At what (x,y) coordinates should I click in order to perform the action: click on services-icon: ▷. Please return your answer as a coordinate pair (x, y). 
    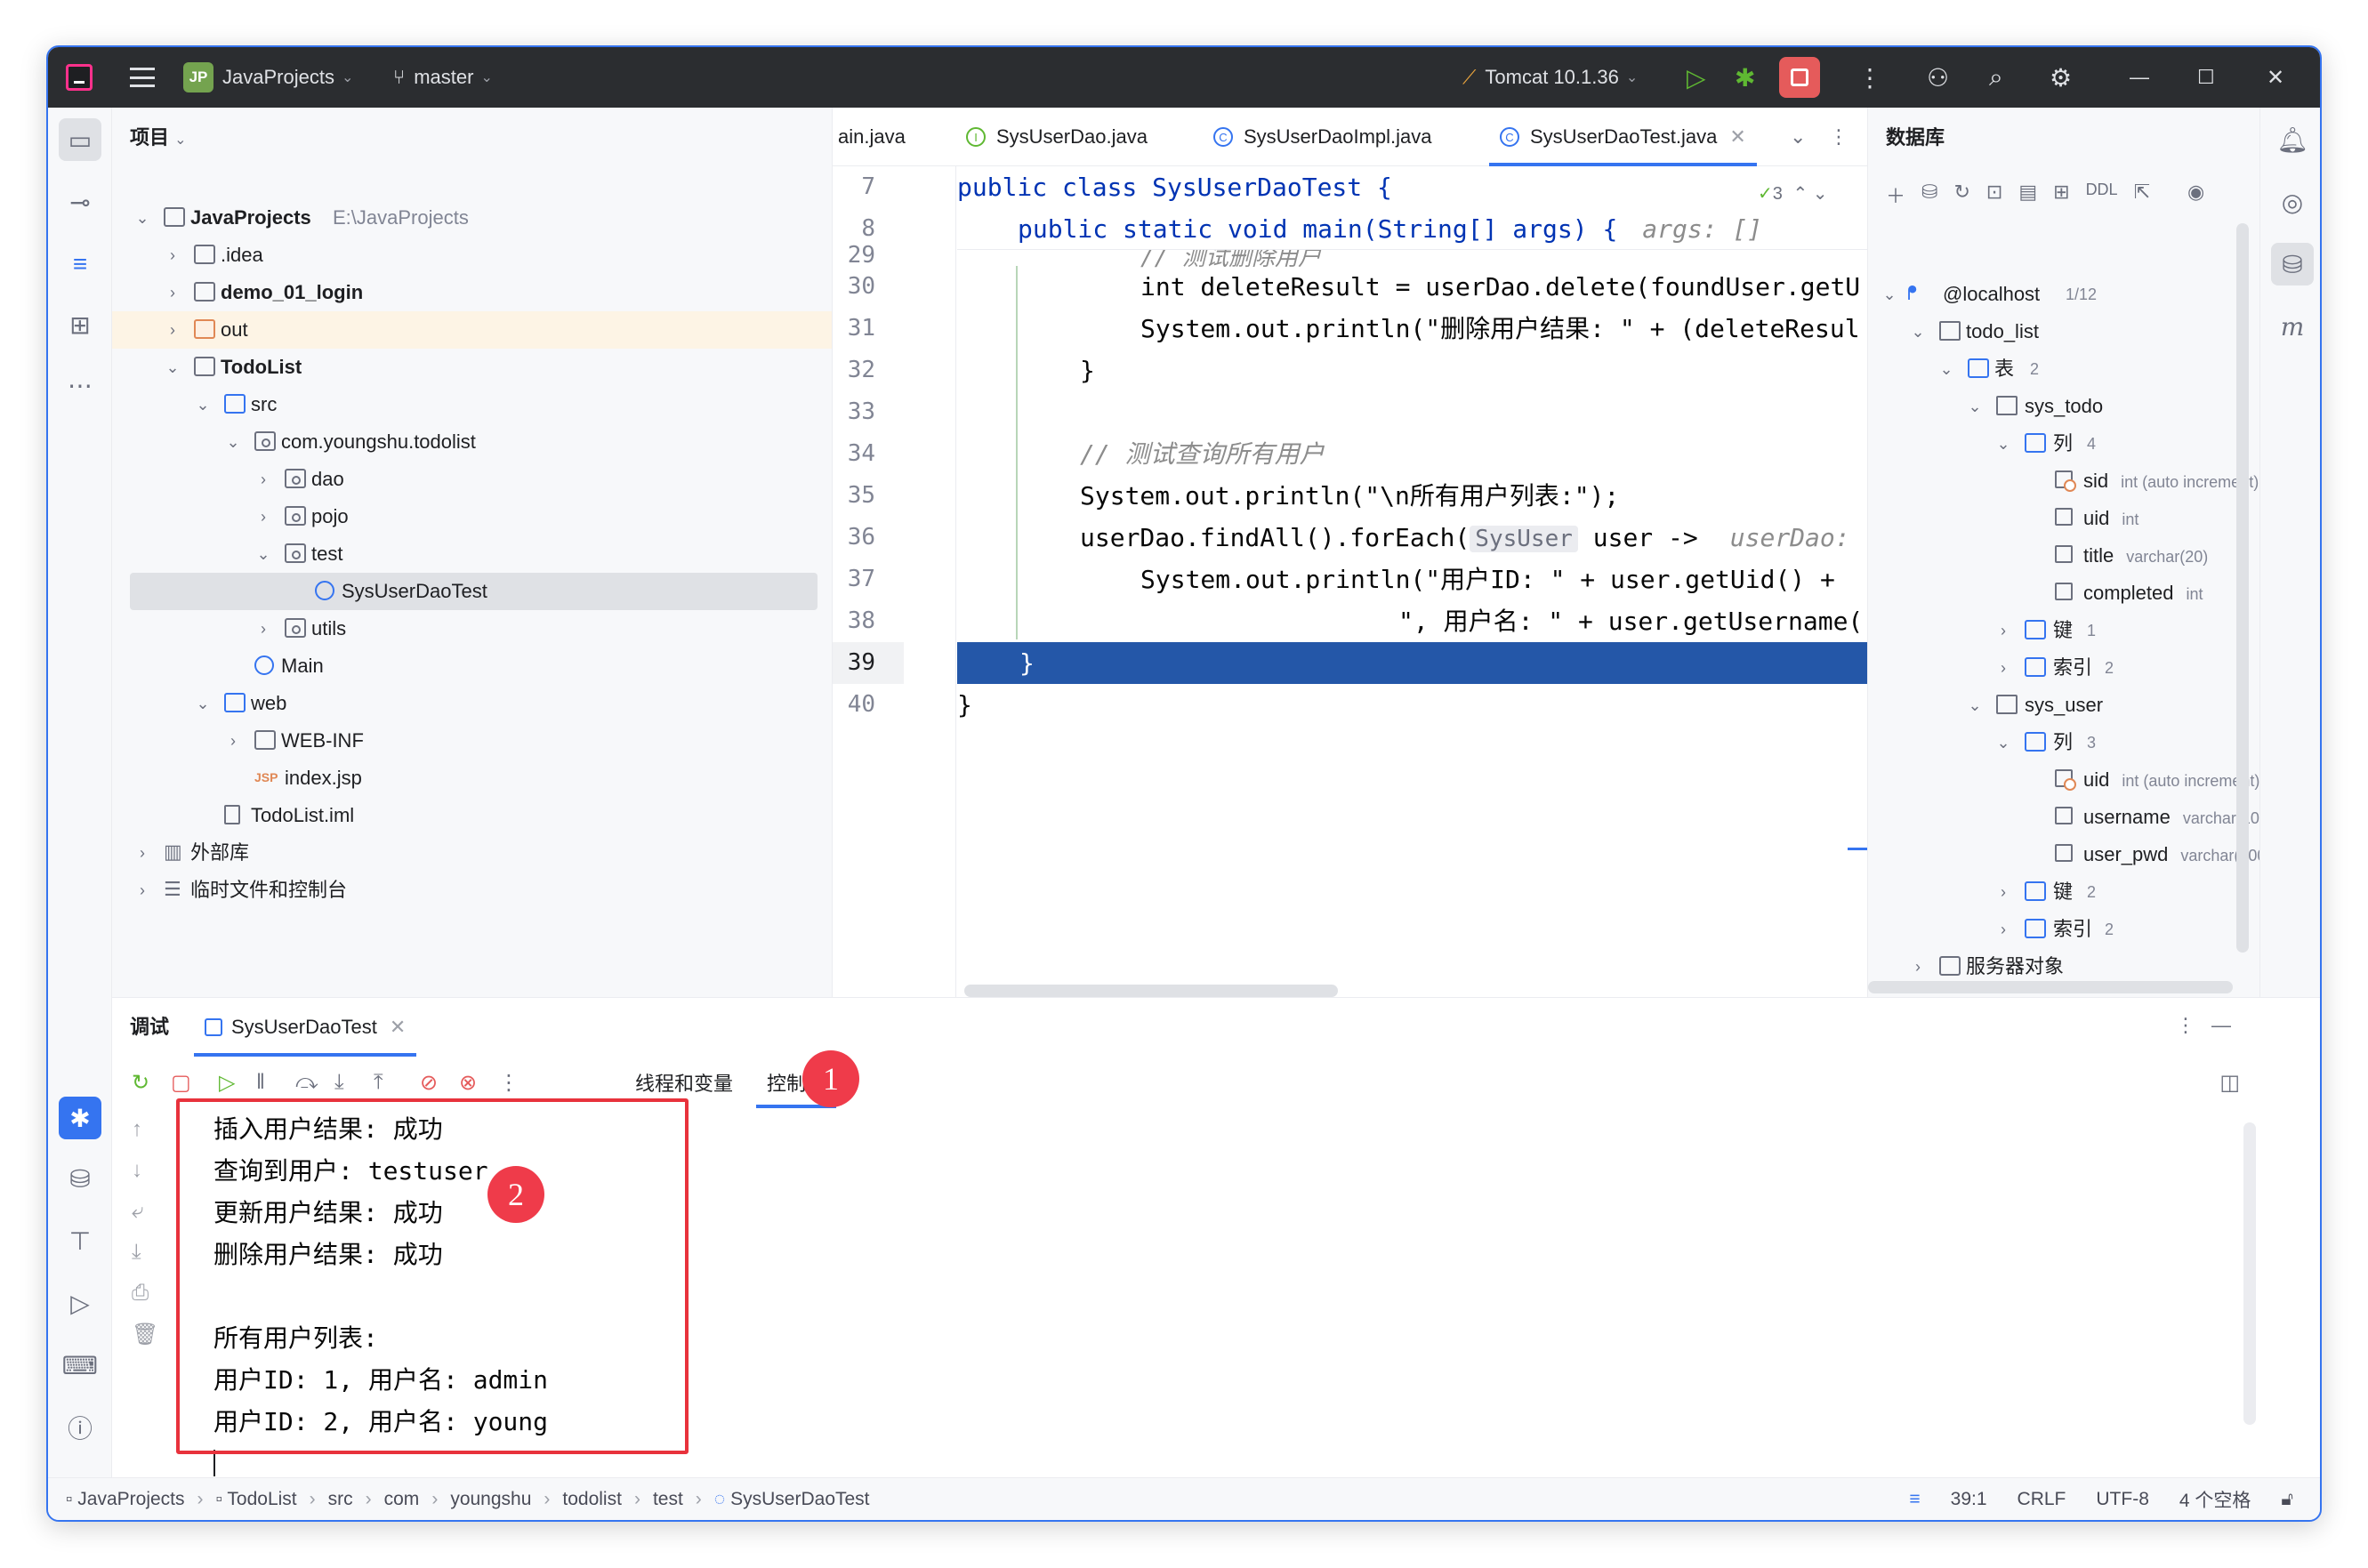
    Looking at the image, I should click on (80, 1303).